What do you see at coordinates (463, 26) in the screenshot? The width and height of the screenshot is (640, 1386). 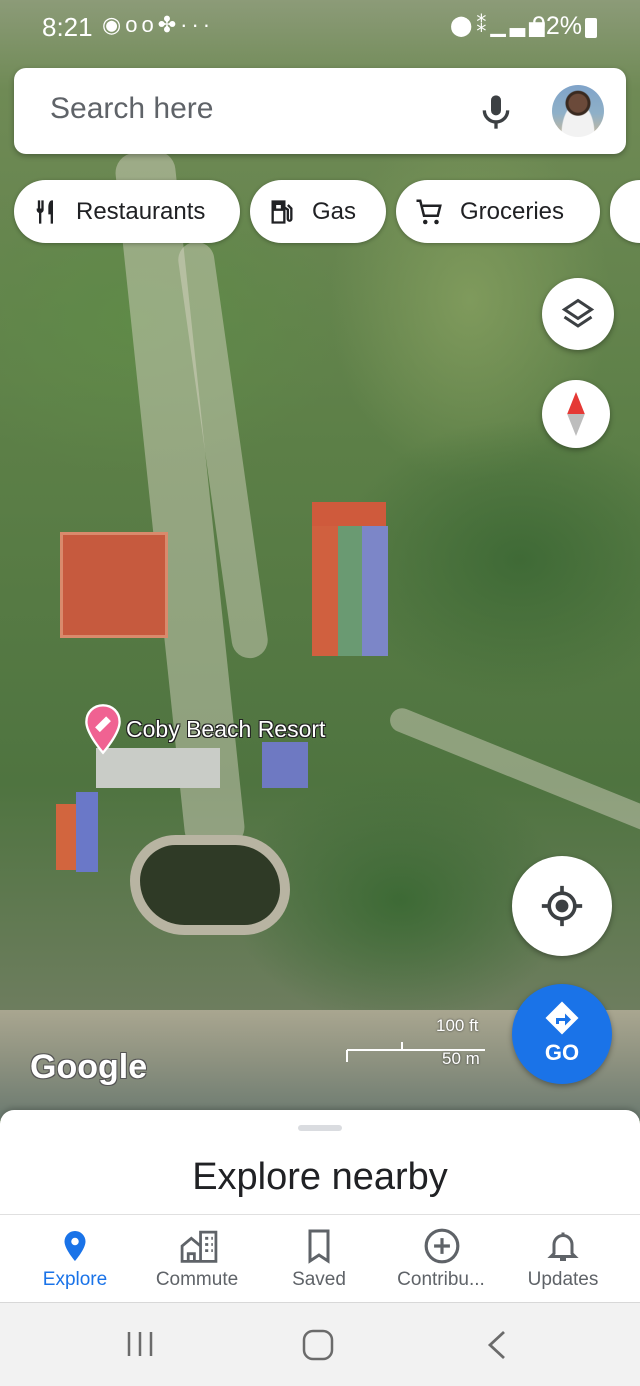 I see `location-icon: ⬤` at bounding box center [463, 26].